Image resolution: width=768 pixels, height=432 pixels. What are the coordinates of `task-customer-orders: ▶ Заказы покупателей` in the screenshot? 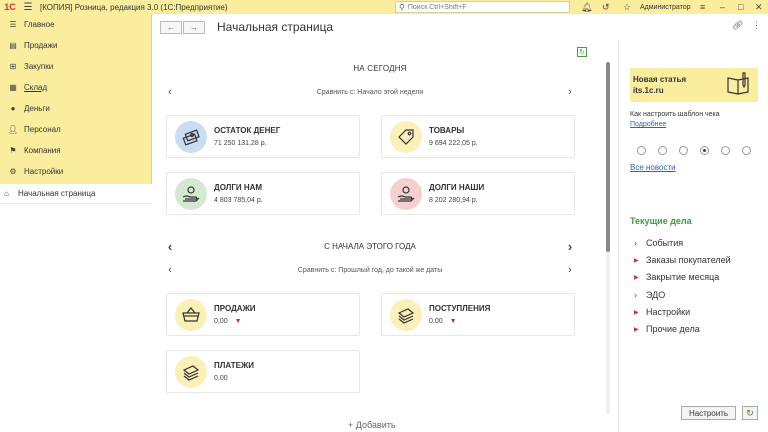 It's located at (682, 260).